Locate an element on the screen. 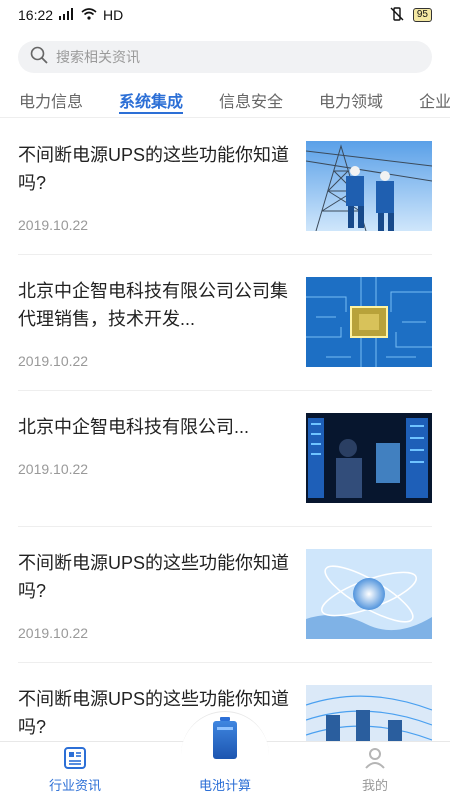 This screenshot has height=800, width=450. network-label: HD is located at coordinates (113, 15).